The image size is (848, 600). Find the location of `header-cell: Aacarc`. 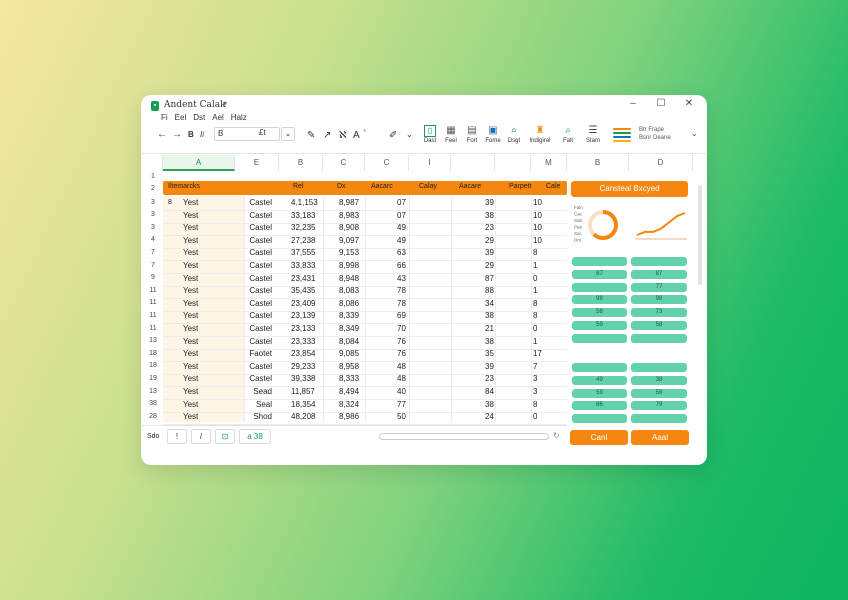

header-cell: Aacarc is located at coordinates (382, 186).